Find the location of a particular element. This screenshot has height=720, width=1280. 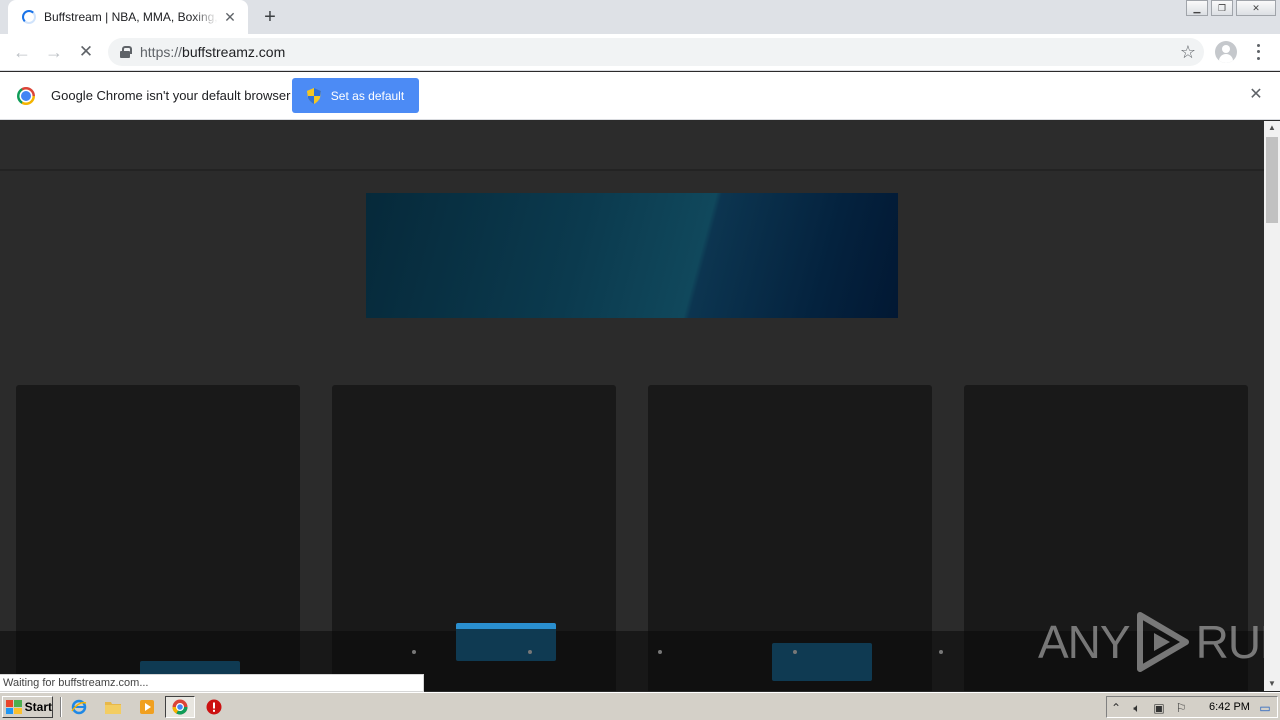

address-bar: https://buffstreamz.com ☆ is located at coordinates (656, 52).